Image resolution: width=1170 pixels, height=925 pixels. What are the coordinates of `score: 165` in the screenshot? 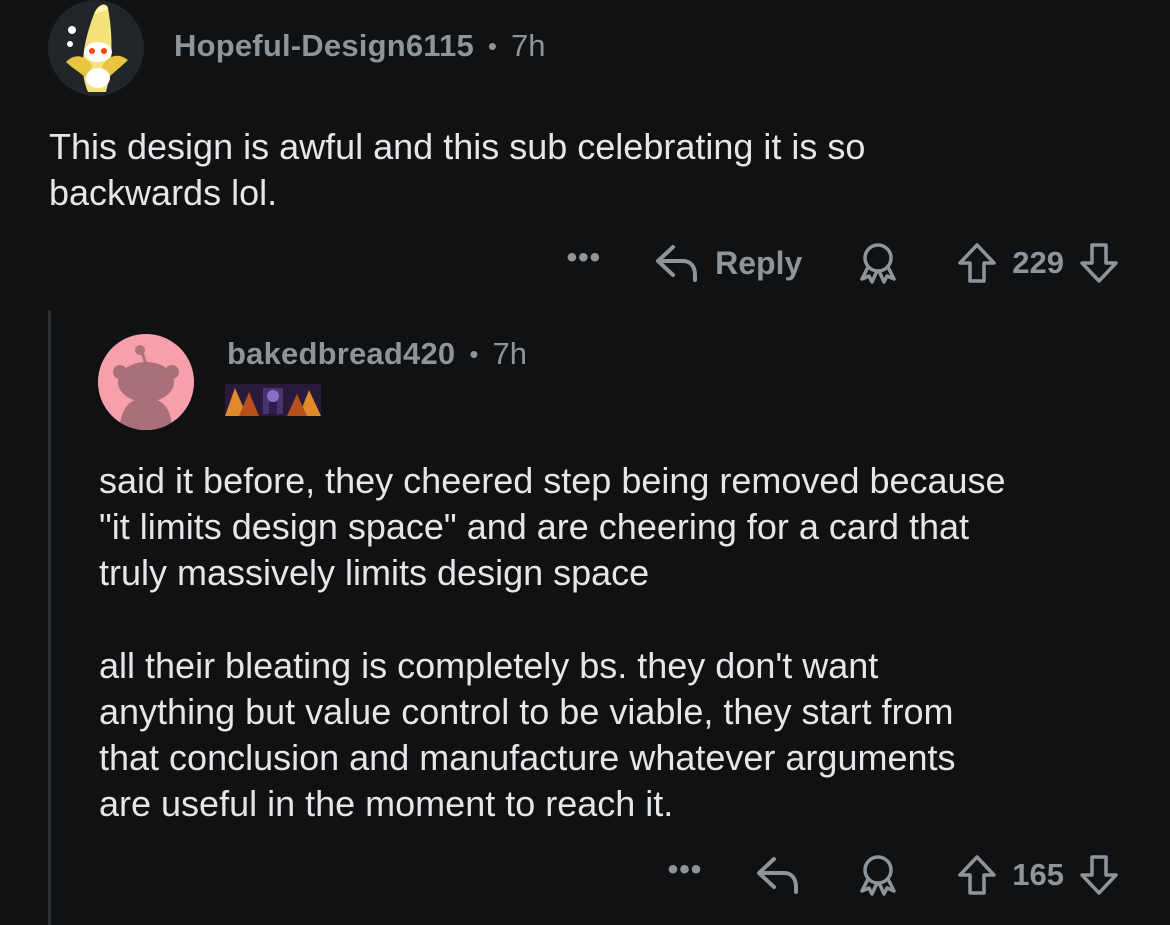 It's located at (1038, 874).